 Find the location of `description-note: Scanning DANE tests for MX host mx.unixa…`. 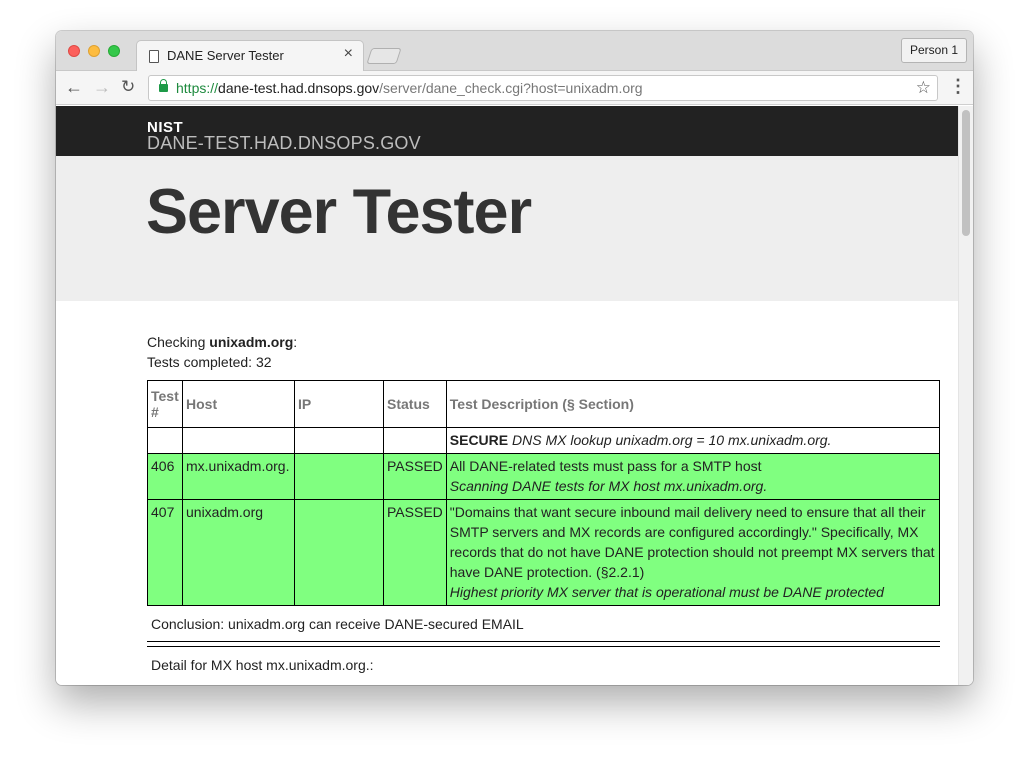

description-note: Scanning DANE tests for MX host mx.unixa… is located at coordinates (608, 486).